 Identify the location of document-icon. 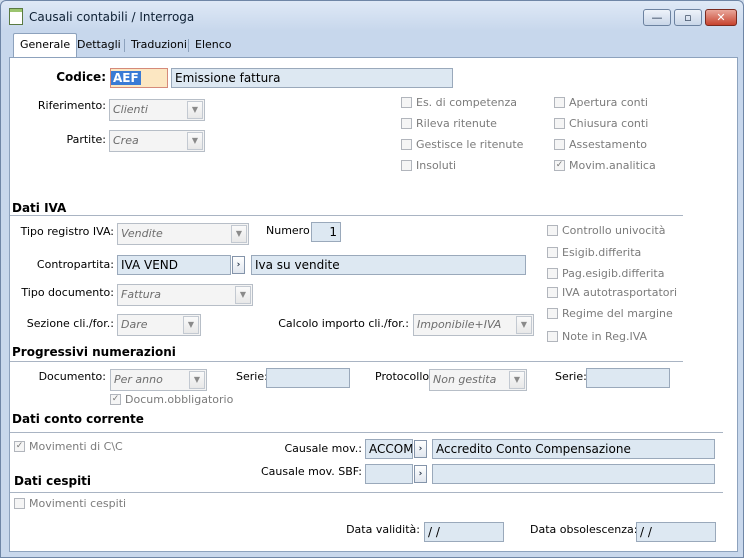
(16, 16).